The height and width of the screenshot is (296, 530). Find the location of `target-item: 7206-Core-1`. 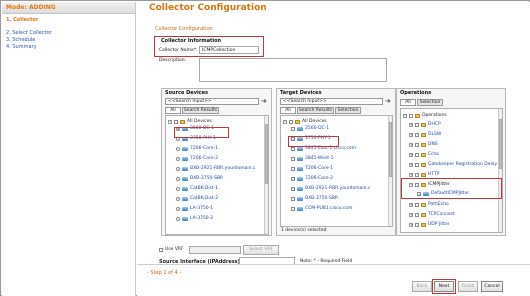

target-item: 7206-Core-1 is located at coordinates (312, 168).